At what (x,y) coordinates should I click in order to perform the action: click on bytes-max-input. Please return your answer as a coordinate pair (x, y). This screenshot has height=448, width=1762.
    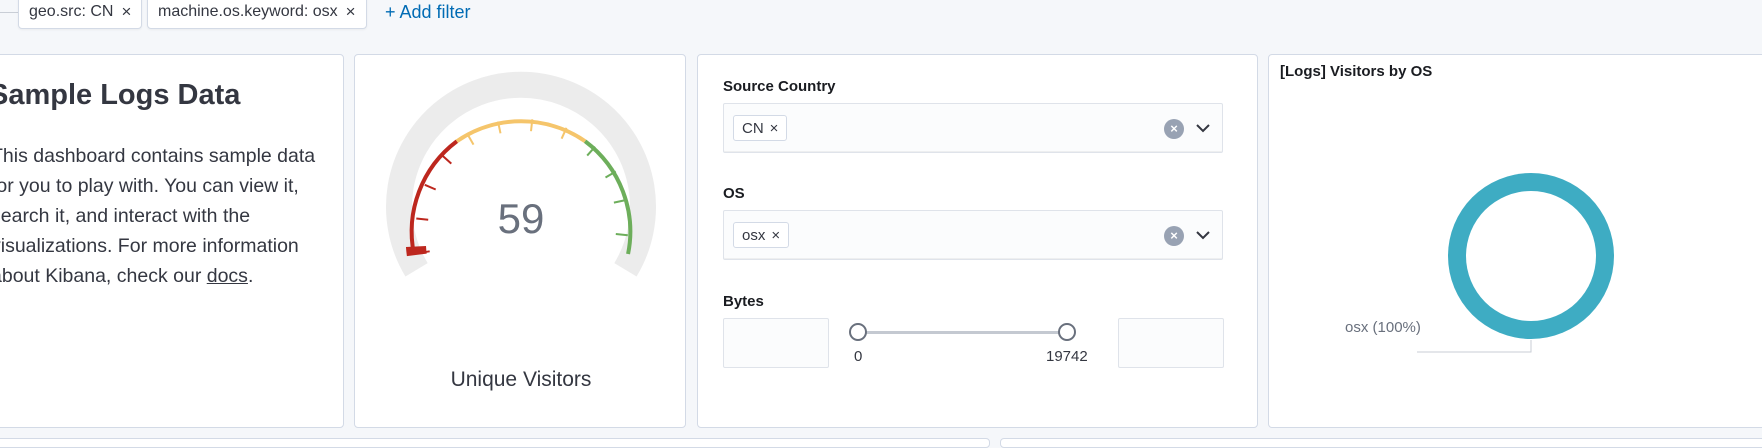
    Looking at the image, I should click on (1171, 343).